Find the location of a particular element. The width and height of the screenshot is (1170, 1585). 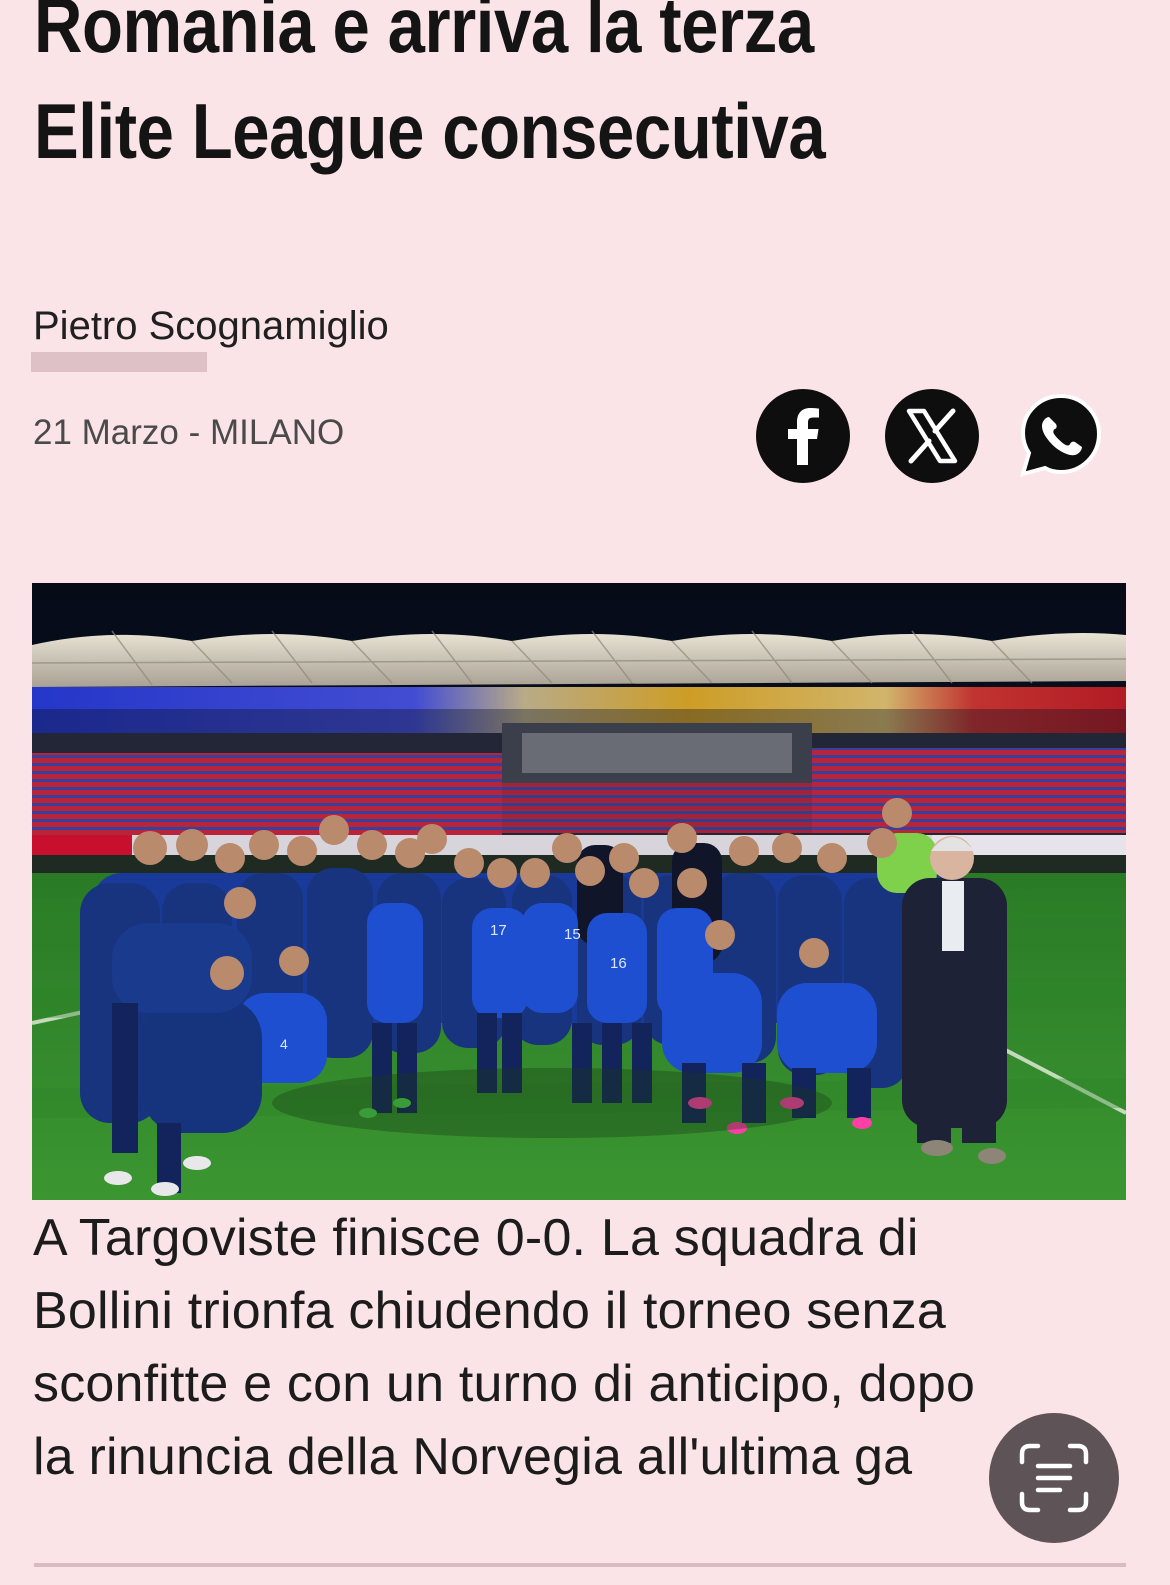

facebook-icon is located at coordinates (803, 436).